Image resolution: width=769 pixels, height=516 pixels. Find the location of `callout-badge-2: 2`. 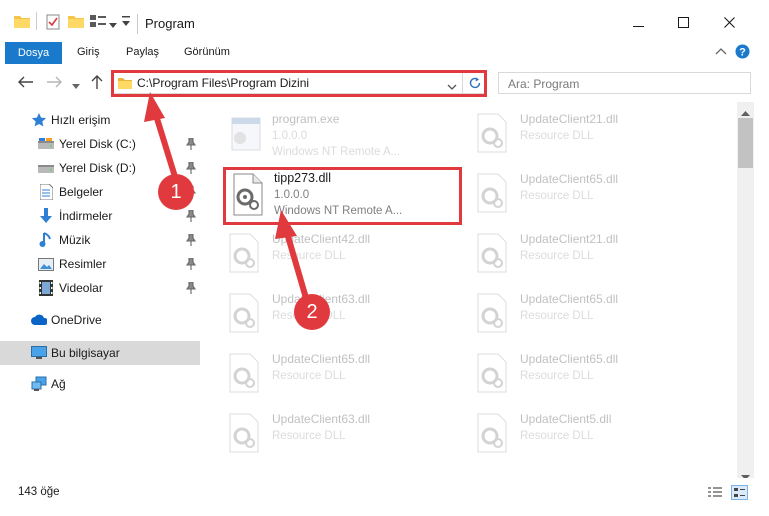

callout-badge-2: 2 is located at coordinates (312, 312).